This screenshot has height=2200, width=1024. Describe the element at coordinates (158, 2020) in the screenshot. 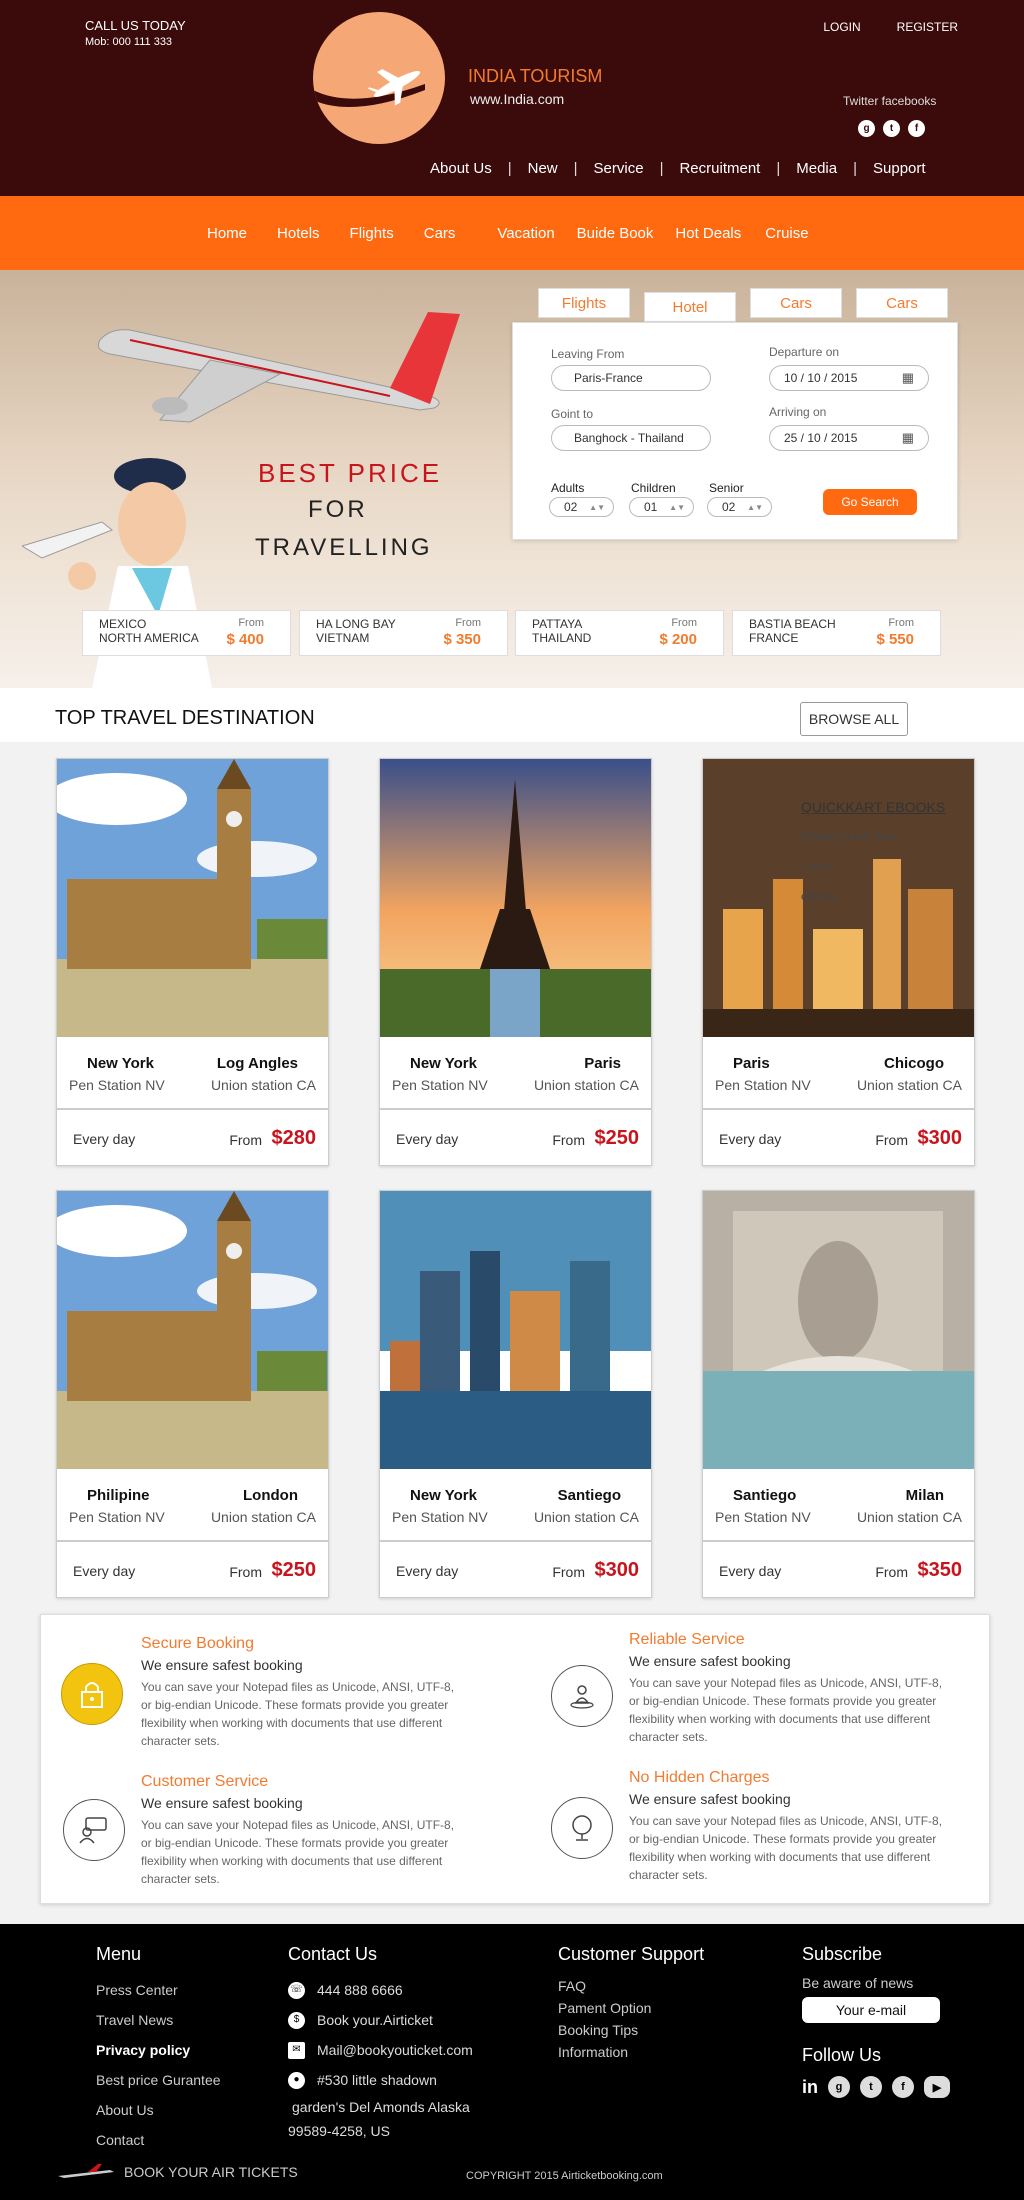

I see `footer-link: Travel News` at that location.